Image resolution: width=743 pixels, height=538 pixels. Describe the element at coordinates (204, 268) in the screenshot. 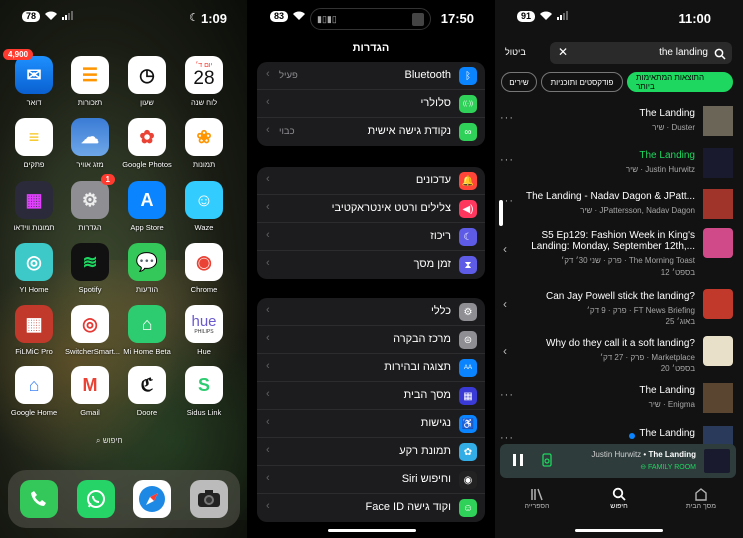

I see `app-chrome: ◉ Chrome` at that location.